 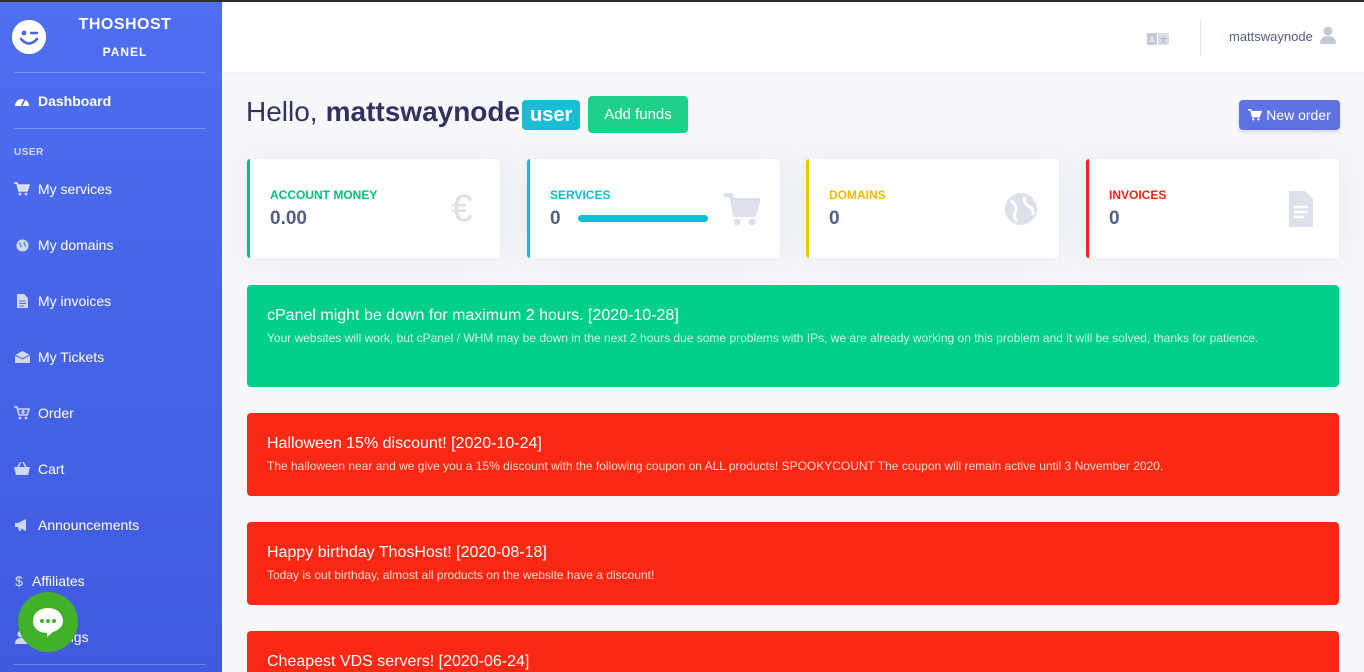 I want to click on card-label: INVOICES, so click(x=1138, y=195).